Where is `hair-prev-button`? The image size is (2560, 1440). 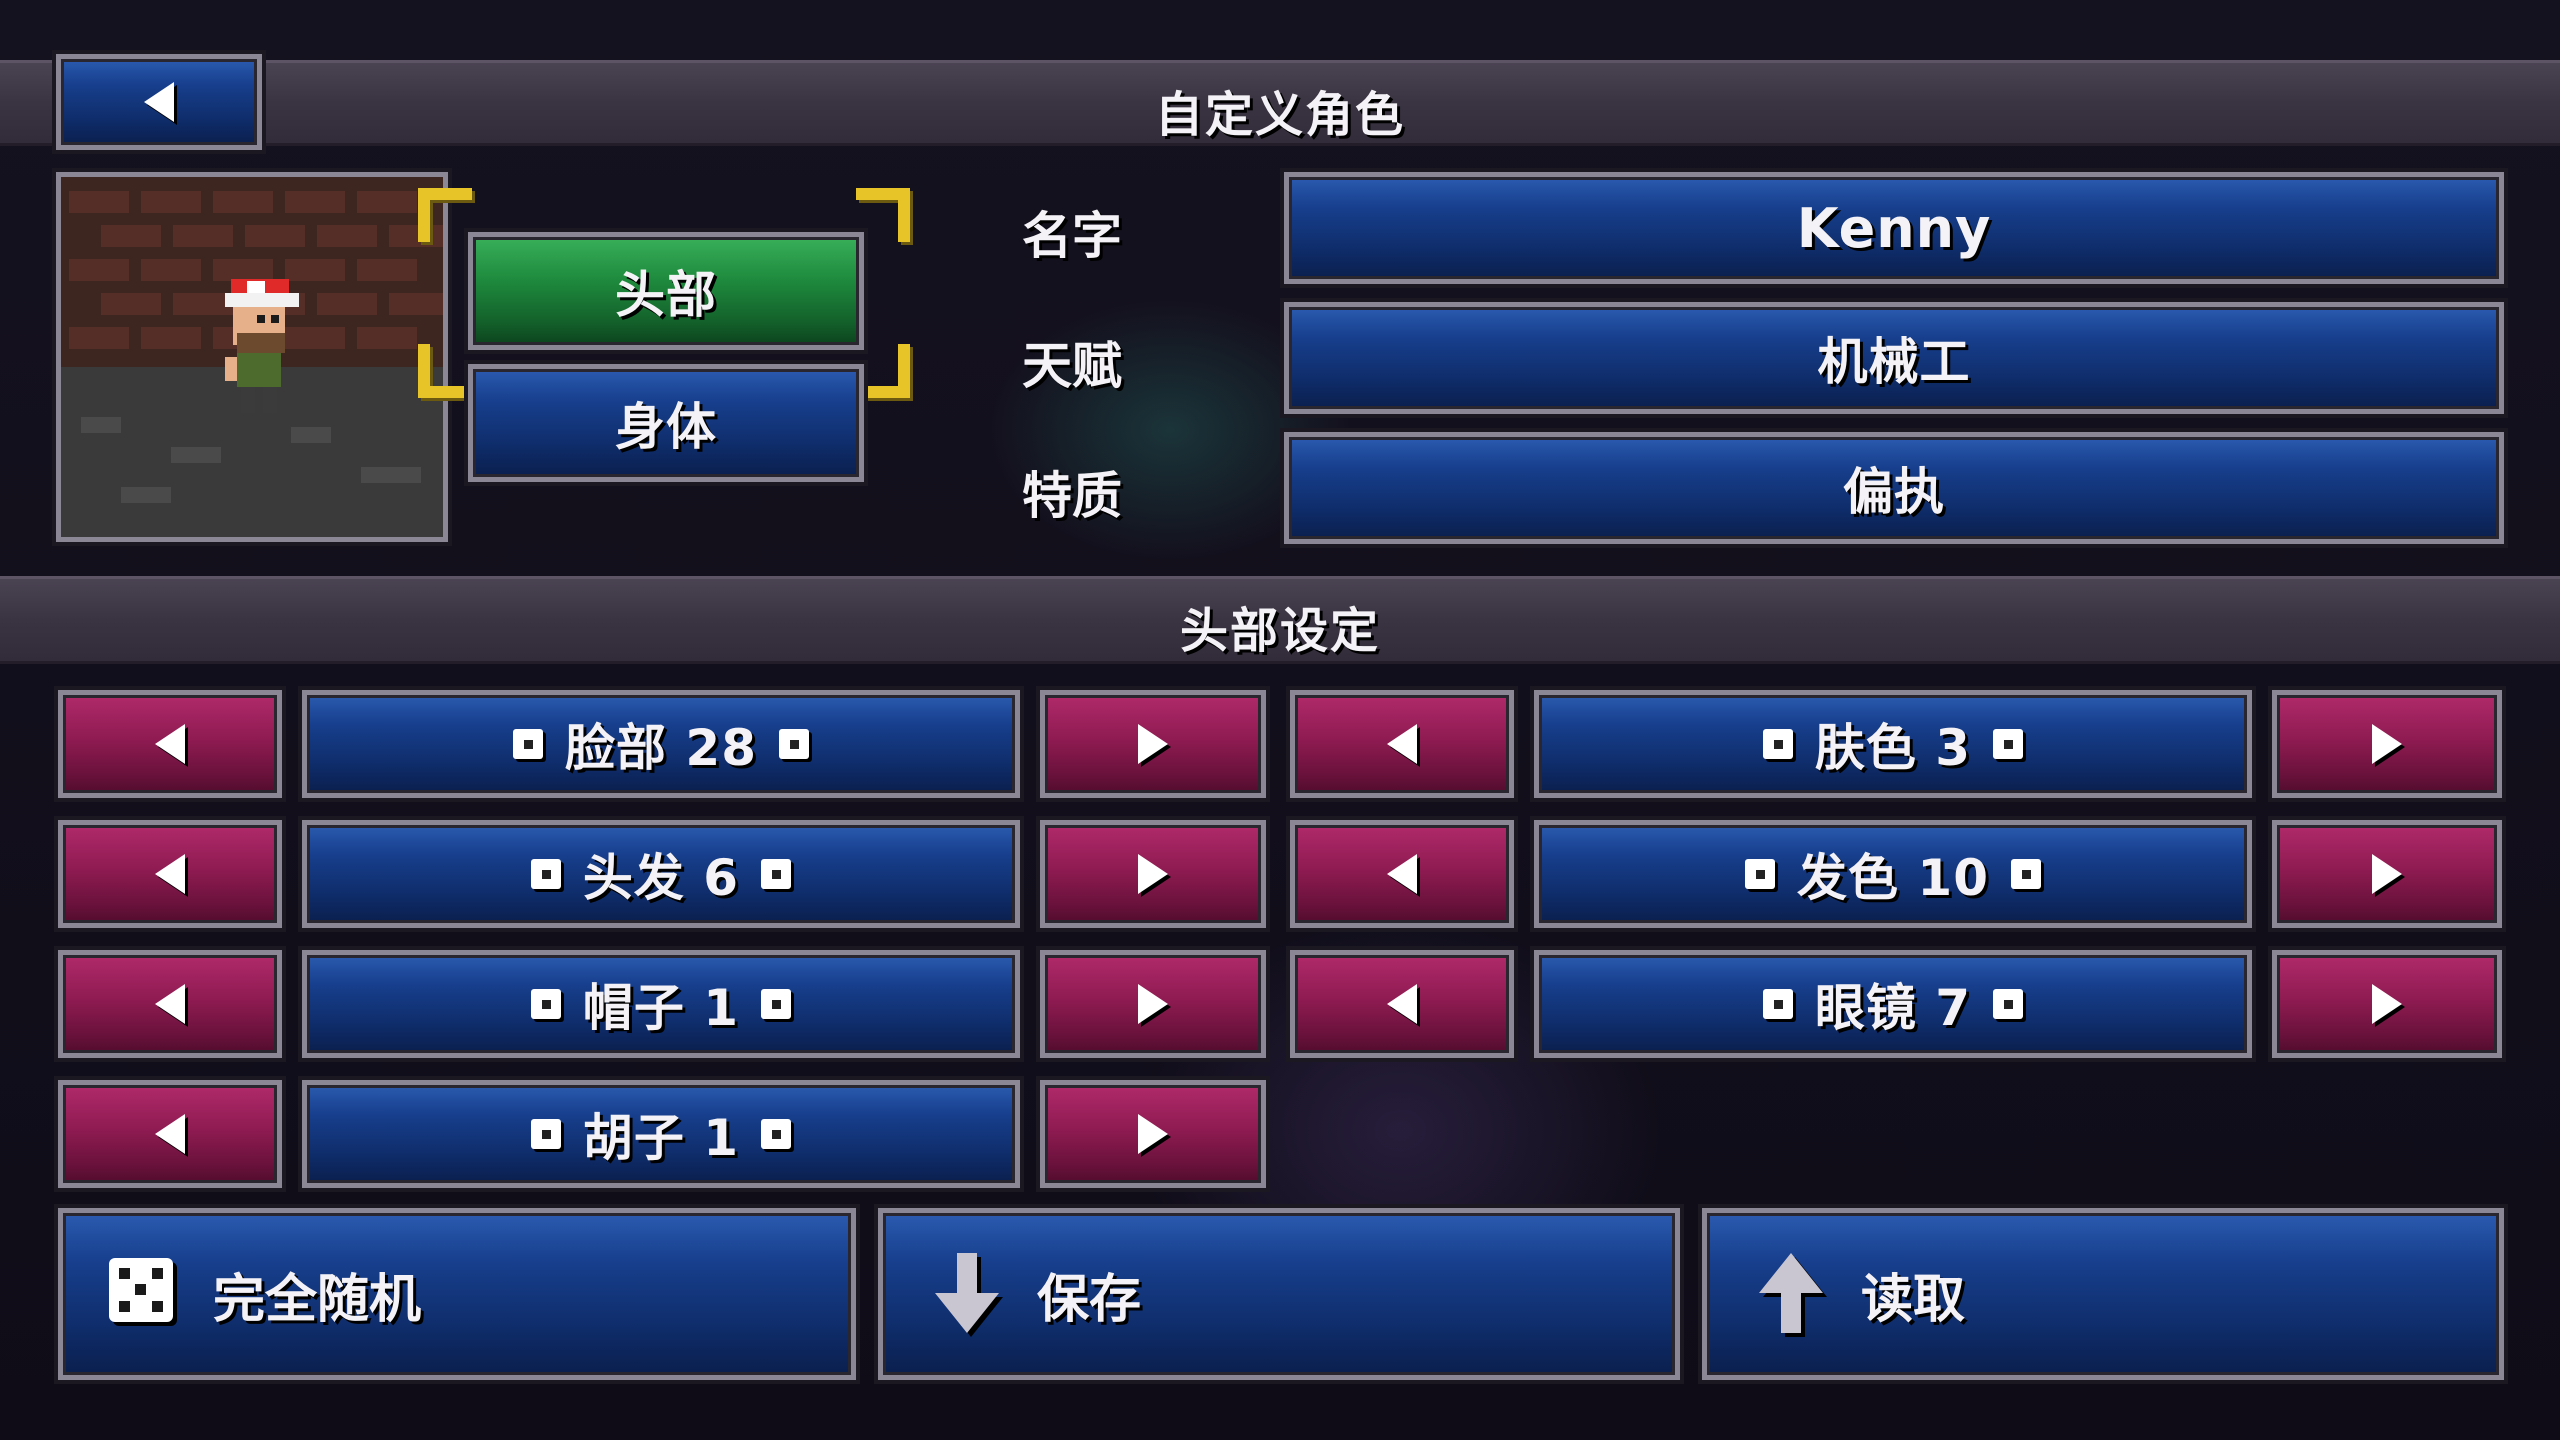 hair-prev-button is located at coordinates (170, 874).